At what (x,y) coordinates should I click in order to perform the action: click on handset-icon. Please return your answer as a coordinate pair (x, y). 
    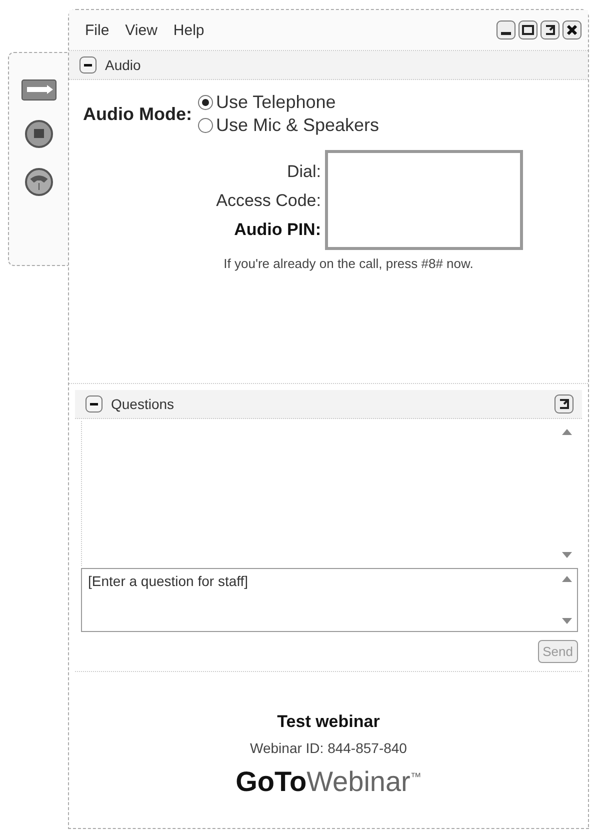
    Looking at the image, I should click on (39, 182).